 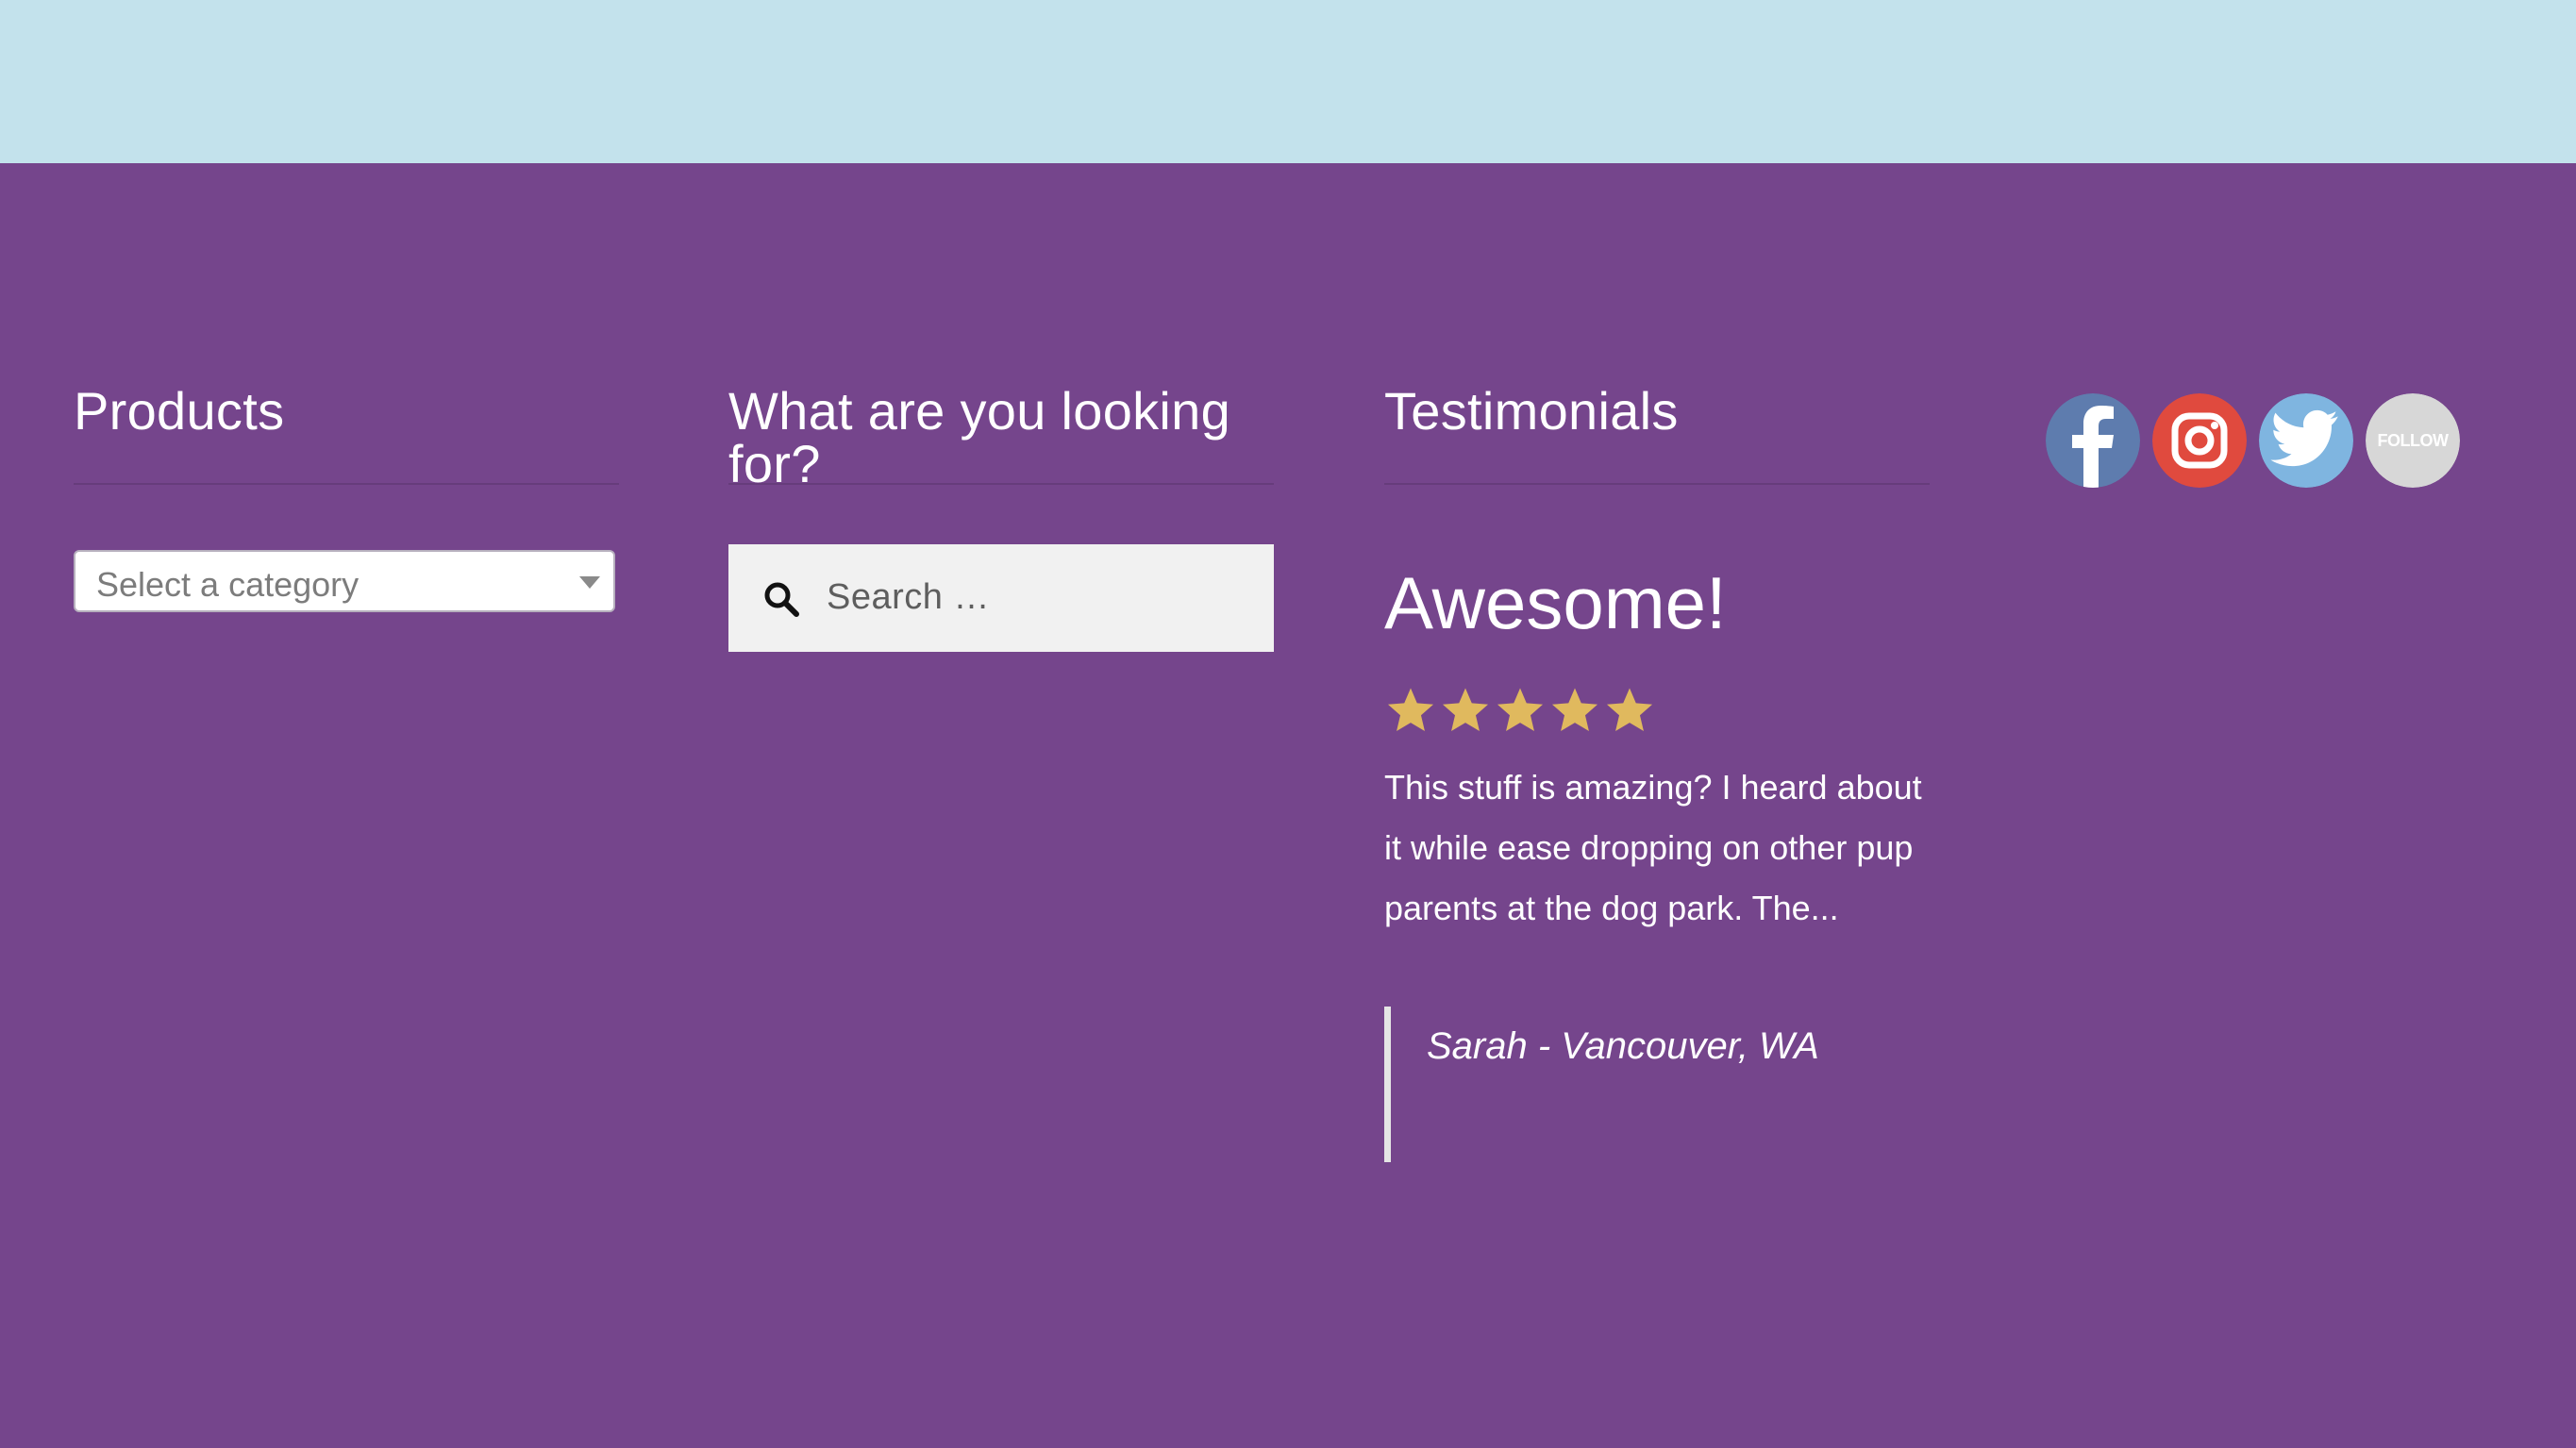 I want to click on follow-label: FOLLOW, so click(x=2413, y=440).